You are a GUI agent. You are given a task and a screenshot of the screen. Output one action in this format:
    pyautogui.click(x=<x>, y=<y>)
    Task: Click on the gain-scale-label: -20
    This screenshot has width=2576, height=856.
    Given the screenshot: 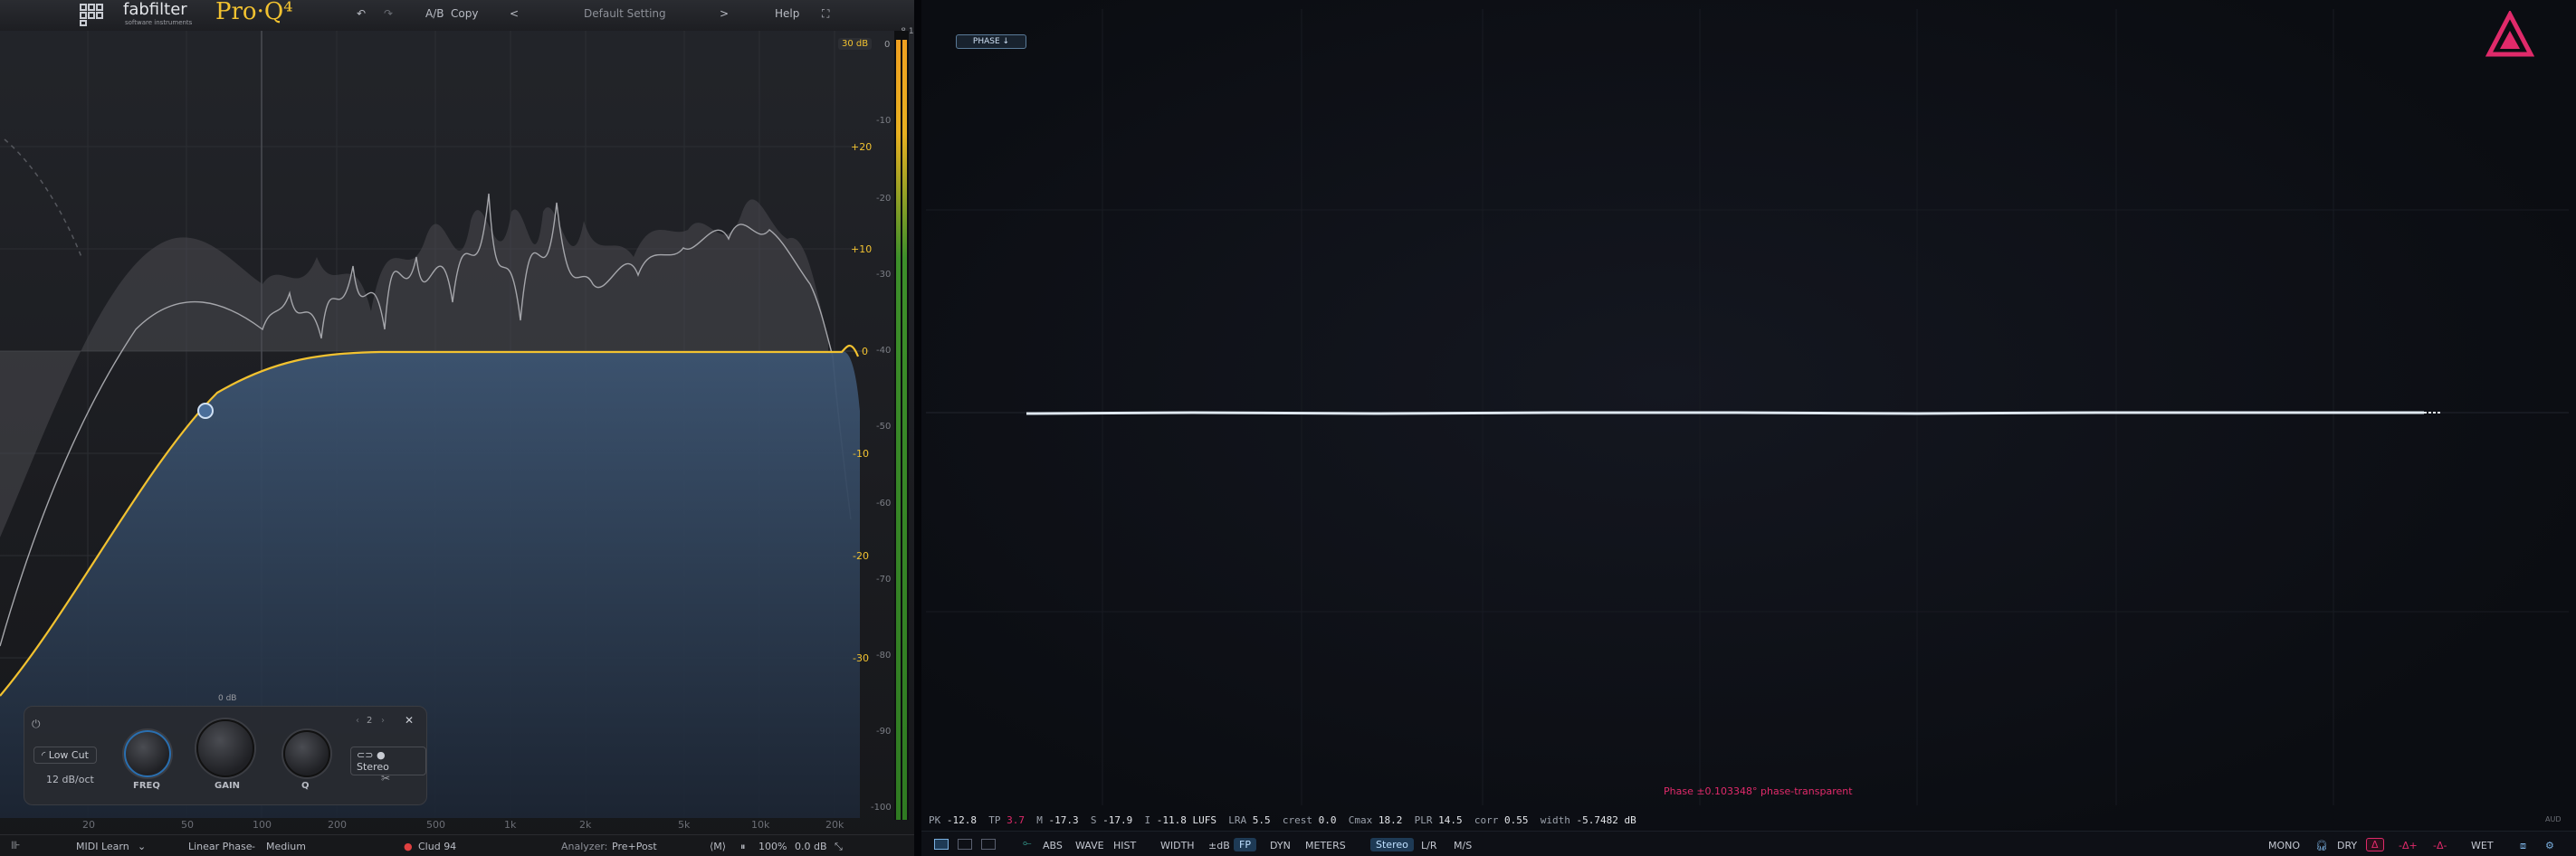 What is the action you would take?
    pyautogui.click(x=861, y=556)
    